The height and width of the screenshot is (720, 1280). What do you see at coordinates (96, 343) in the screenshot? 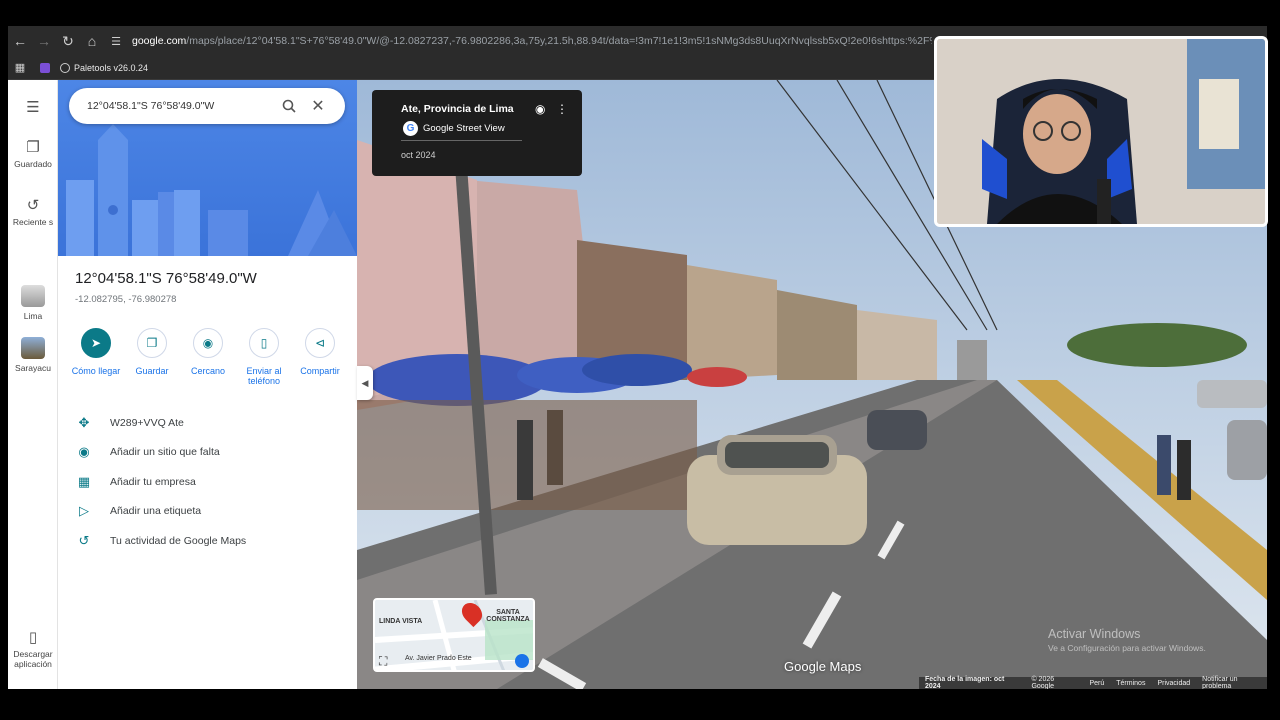
I see `directions-icon: ➤` at bounding box center [96, 343].